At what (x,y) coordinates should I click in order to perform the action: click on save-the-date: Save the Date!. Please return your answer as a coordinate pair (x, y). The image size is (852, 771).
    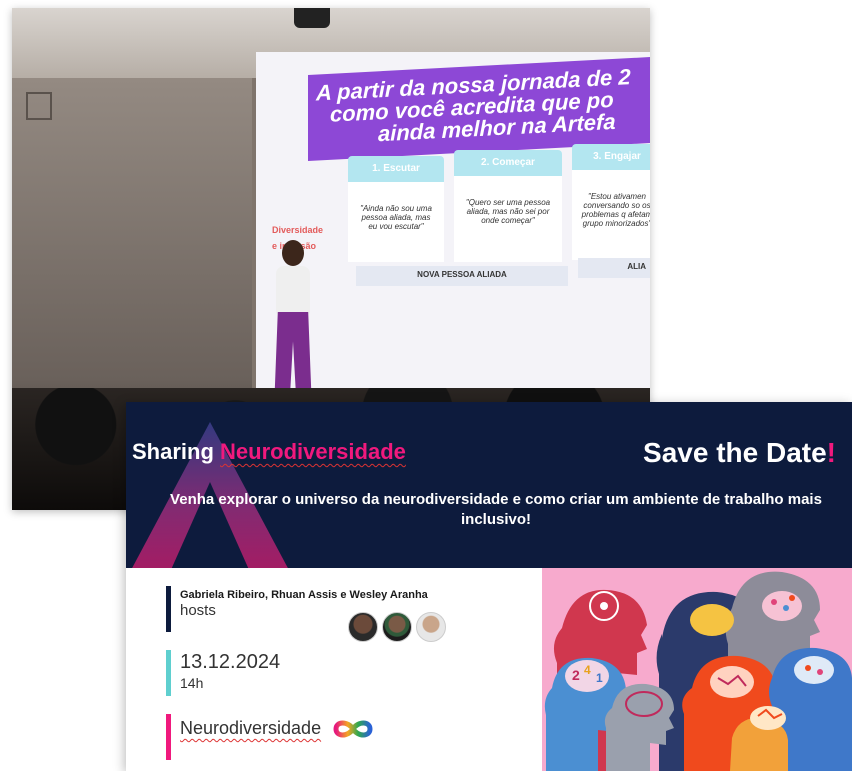
    Looking at the image, I should click on (739, 453).